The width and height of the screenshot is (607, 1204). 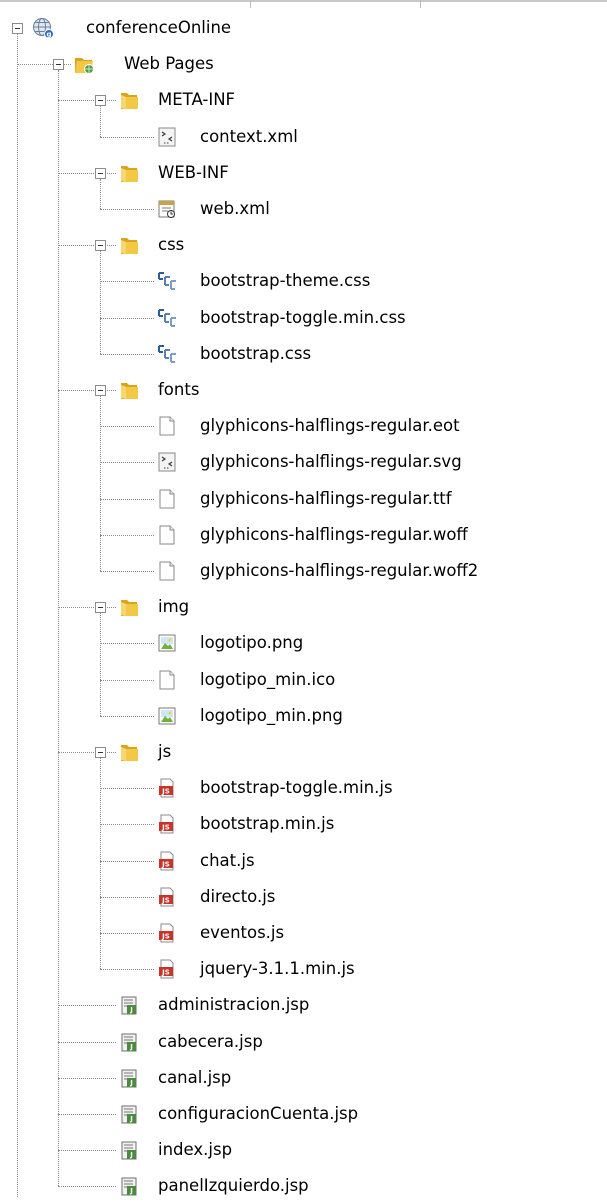 I want to click on tree-node-label: fonts, so click(x=179, y=389).